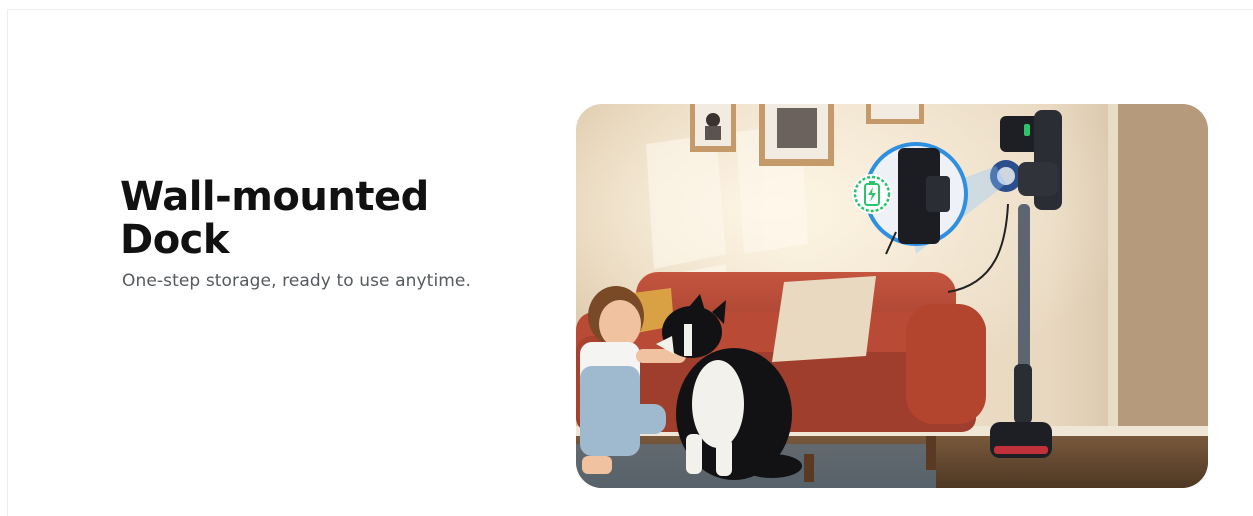 The width and height of the screenshot is (1253, 516). Describe the element at coordinates (296, 281) in the screenshot. I see `feature-subtitle: One-step storage, ready to use anytime.` at that location.